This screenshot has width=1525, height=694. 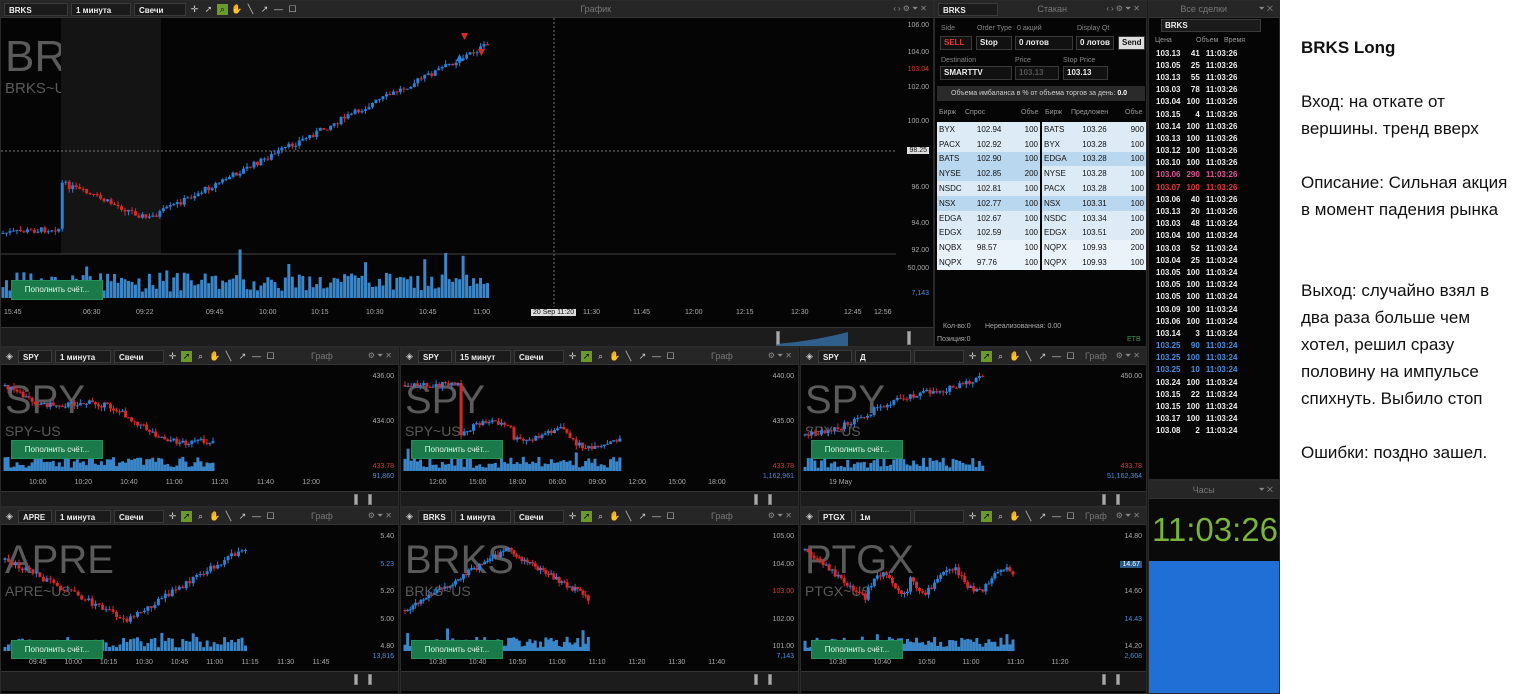 I want to click on ts-symbol-select: BRKS, so click(x=1211, y=25).